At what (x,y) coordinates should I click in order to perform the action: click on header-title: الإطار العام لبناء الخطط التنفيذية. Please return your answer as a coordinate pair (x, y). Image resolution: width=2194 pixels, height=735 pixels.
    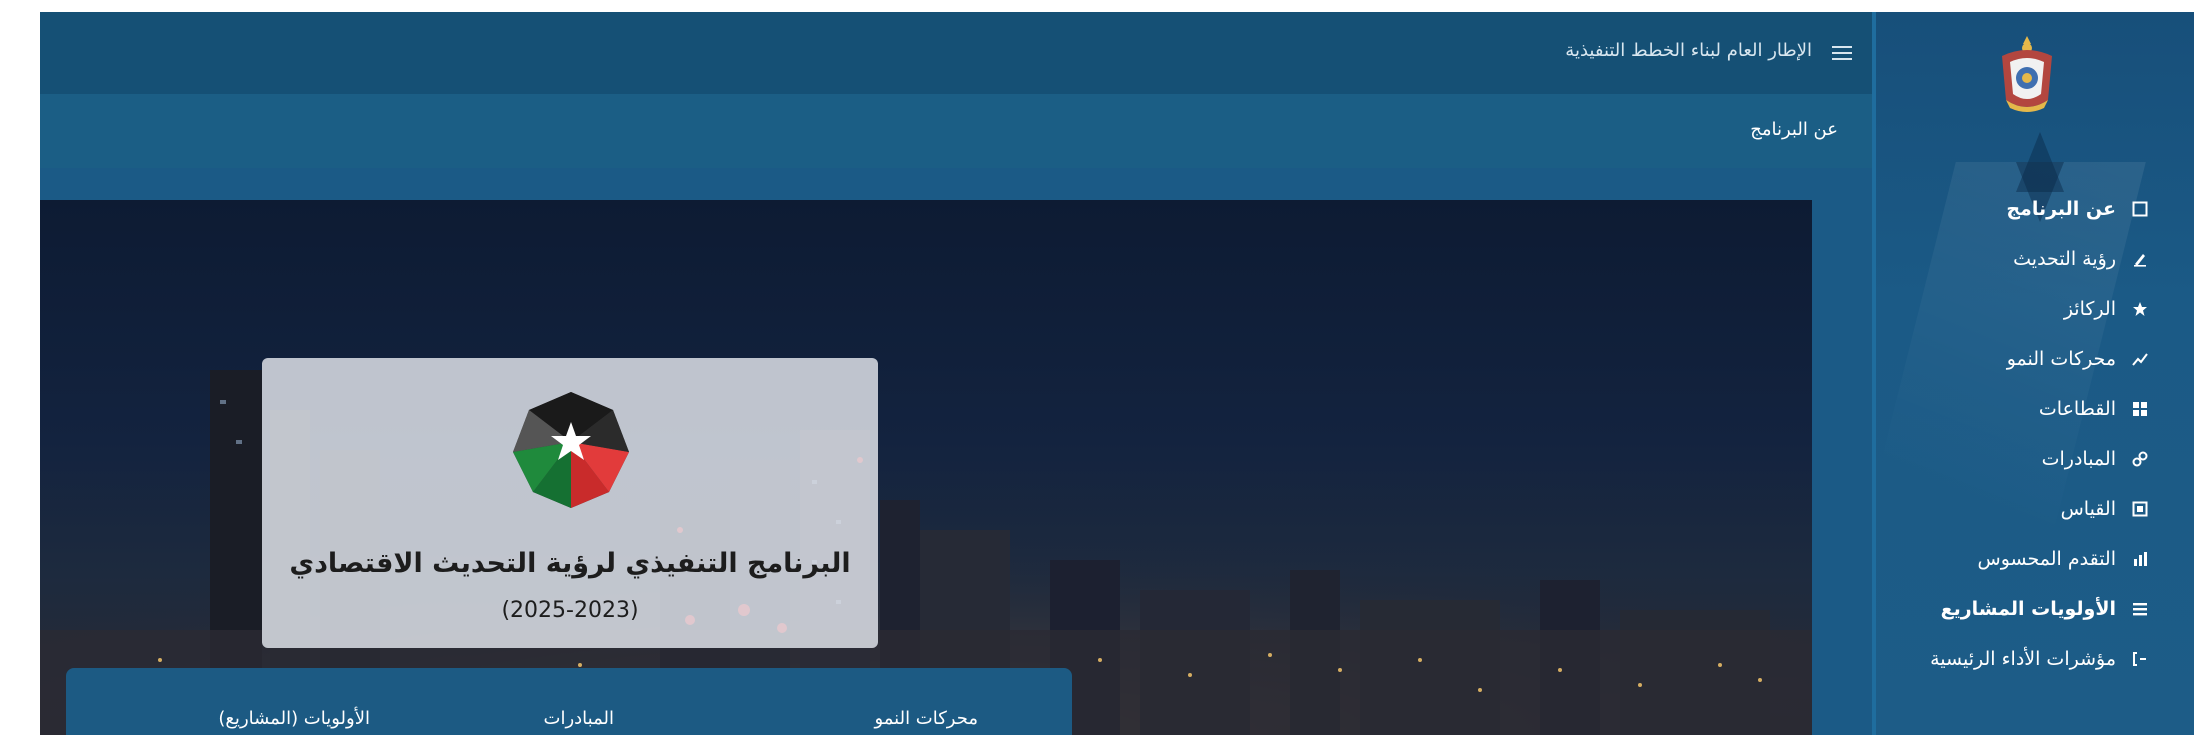
    Looking at the image, I should click on (1688, 50).